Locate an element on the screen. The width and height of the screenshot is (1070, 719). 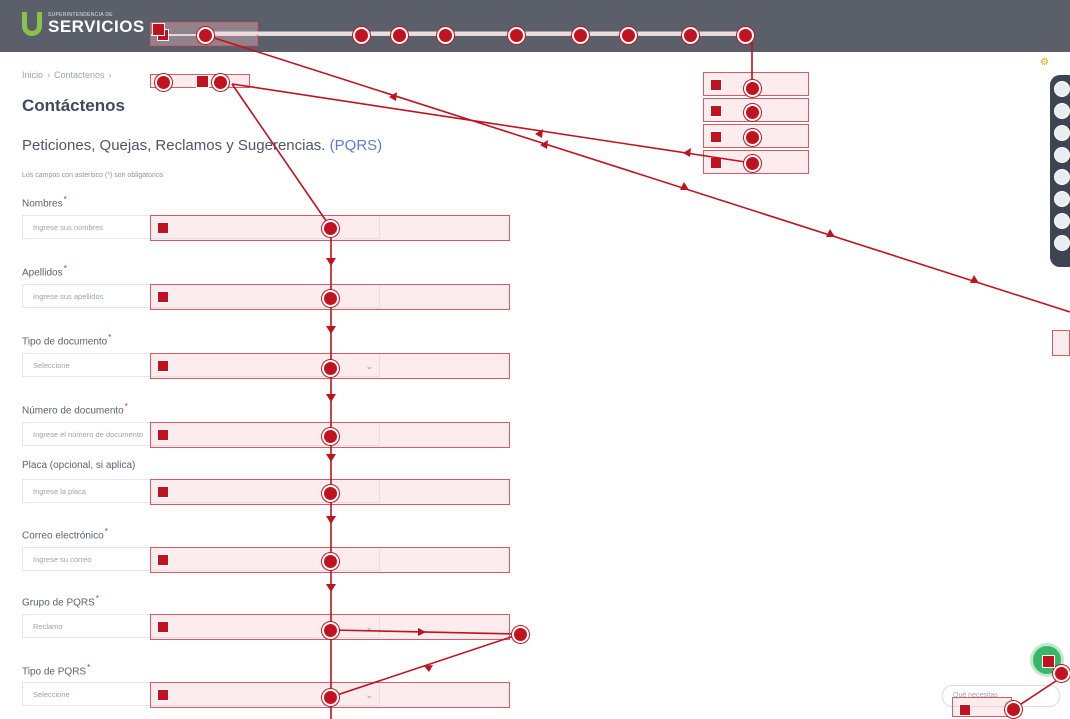
apellidos-label-text: Apellidos is located at coordinates (42, 273).